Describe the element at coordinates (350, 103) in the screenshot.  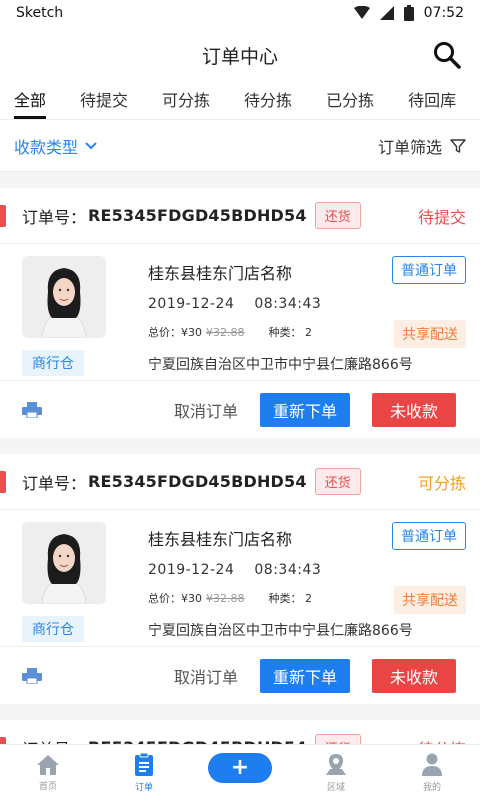
I see `tab-sorted: 已分拣` at that location.